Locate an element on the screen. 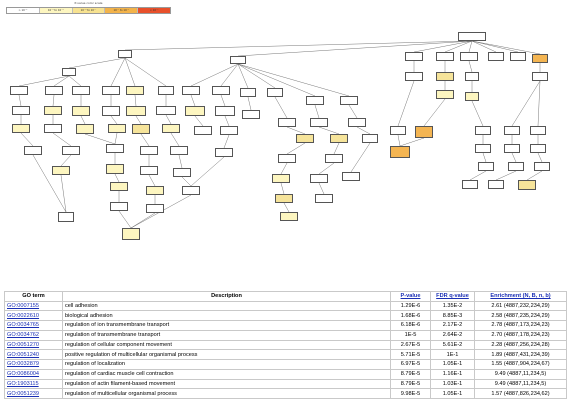 The height and width of the screenshot is (401, 571). go-term-link: GO:0034762 is located at coordinates (23, 335).